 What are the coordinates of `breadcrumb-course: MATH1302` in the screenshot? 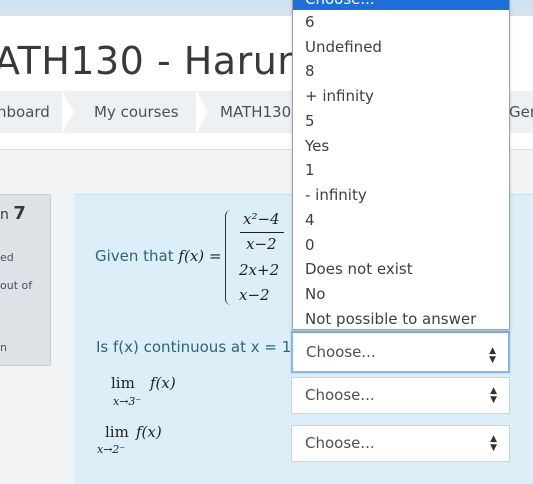 It's located at (260, 112).